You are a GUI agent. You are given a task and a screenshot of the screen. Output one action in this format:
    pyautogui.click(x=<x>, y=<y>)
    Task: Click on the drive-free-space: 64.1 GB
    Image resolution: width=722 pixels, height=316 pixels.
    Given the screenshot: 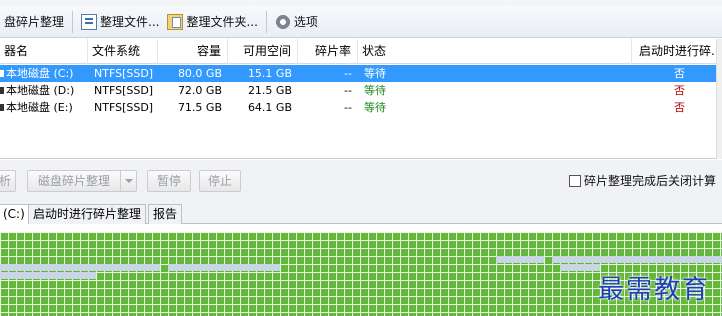 What is the action you would take?
    pyautogui.click(x=269, y=107)
    